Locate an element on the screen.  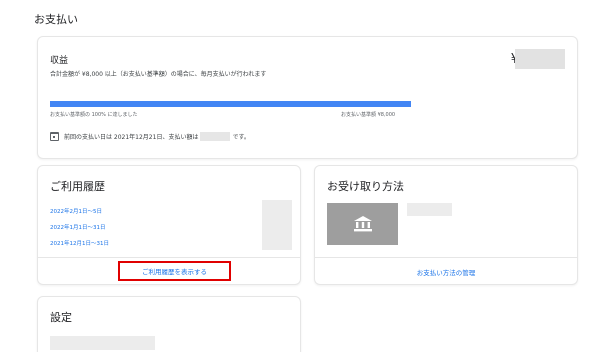
page-title: お支払い is located at coordinates (56, 19).